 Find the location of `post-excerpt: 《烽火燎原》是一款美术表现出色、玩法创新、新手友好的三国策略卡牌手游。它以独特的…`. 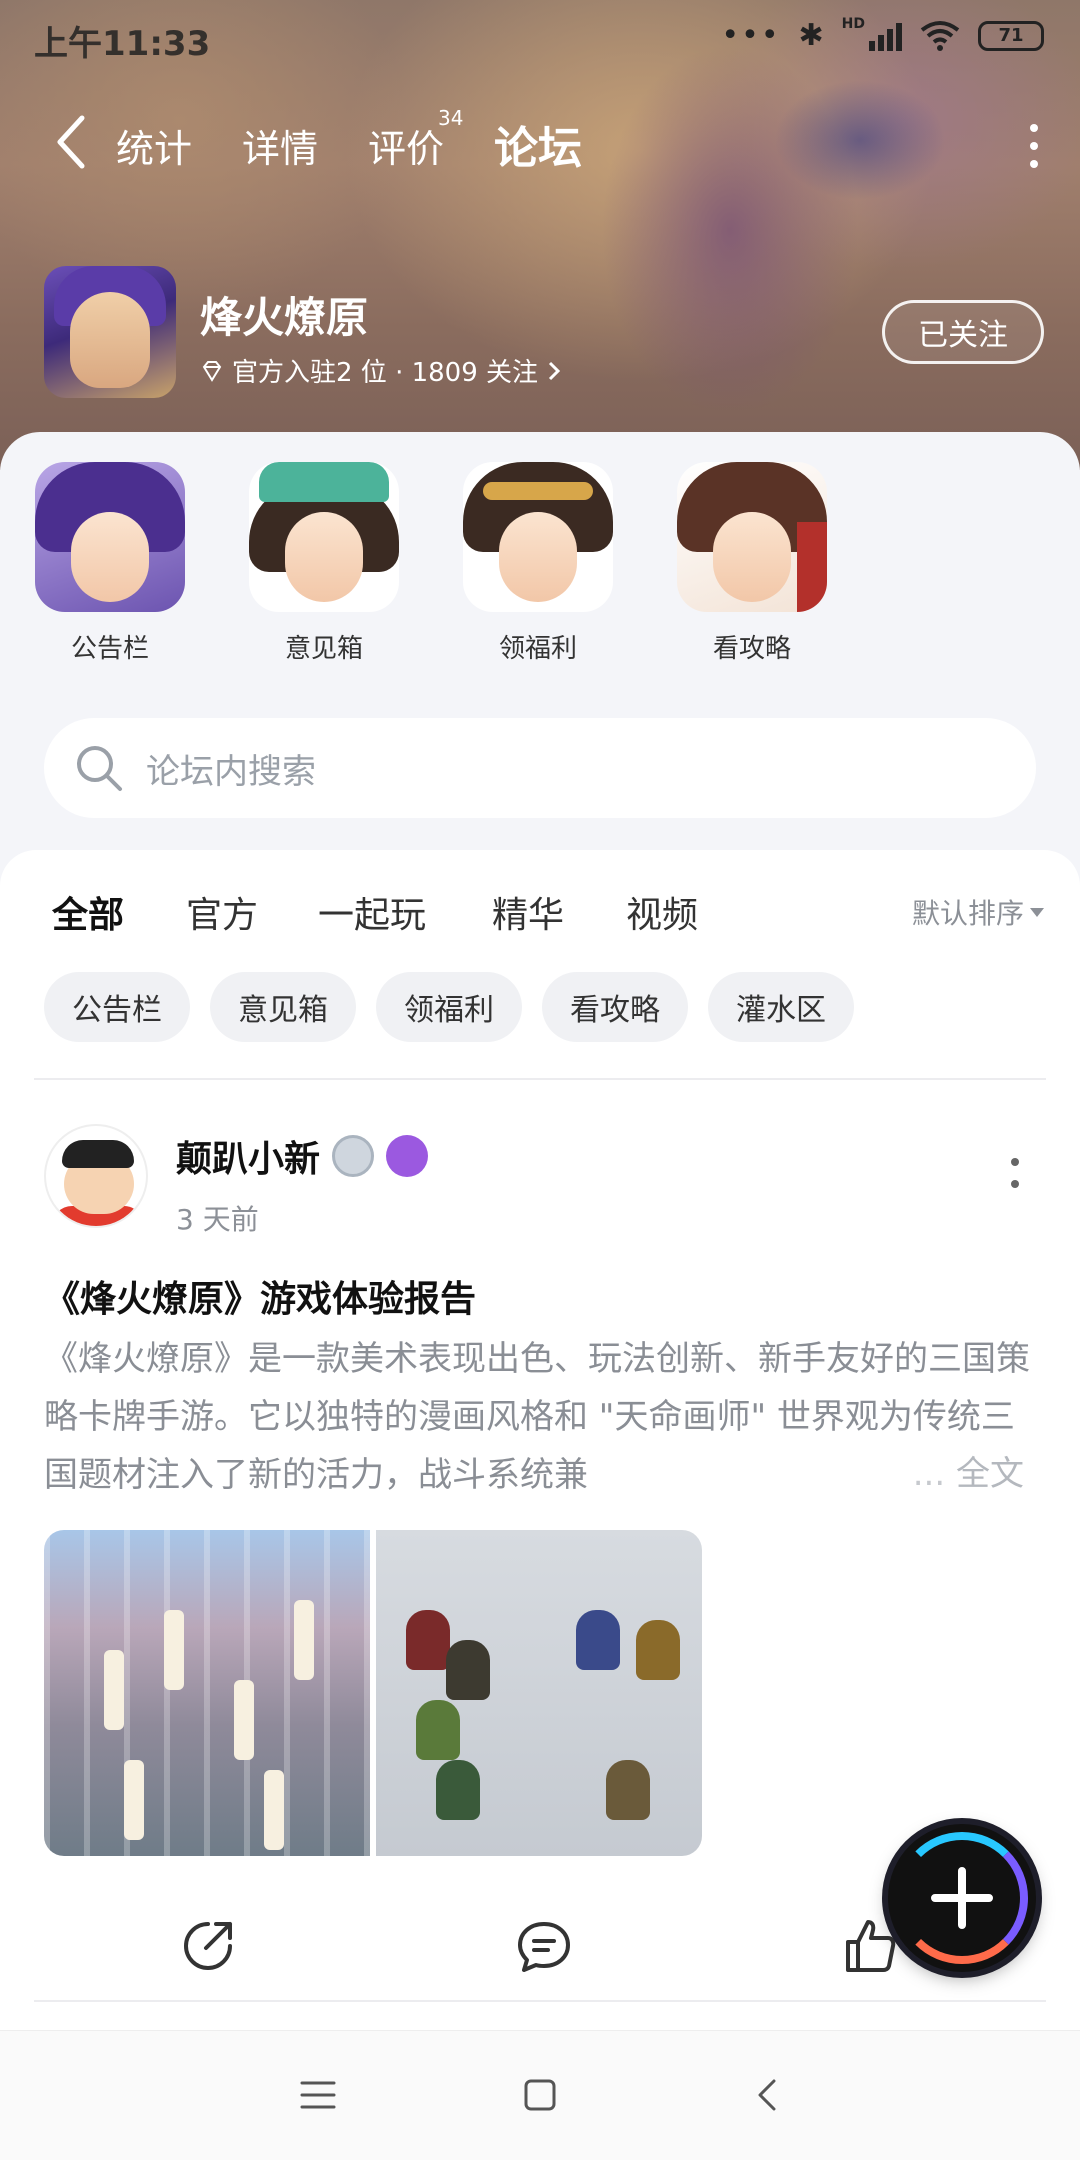

post-excerpt: 《烽火燎原》是一款美术表现出色、玩法创新、新手友好的三国策略卡牌手游。它以独特的… is located at coordinates (540, 1417).